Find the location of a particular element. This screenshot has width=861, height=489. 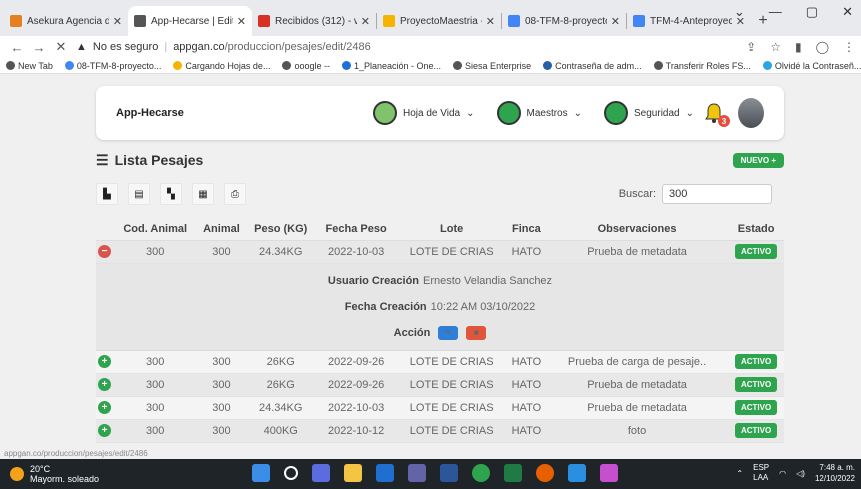

browser-tab: TFM-4-Anteproyecto...✕ is located at coordinates (689, 21).